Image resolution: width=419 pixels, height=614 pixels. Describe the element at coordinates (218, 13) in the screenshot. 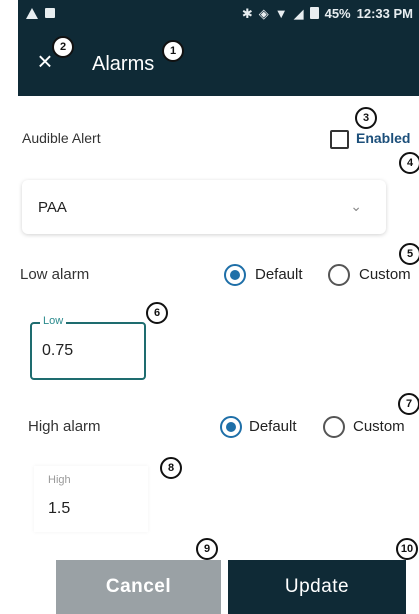

I see `status-bar: ✱ ◈ ▼ ◢ 45% 12:33 PM` at that location.